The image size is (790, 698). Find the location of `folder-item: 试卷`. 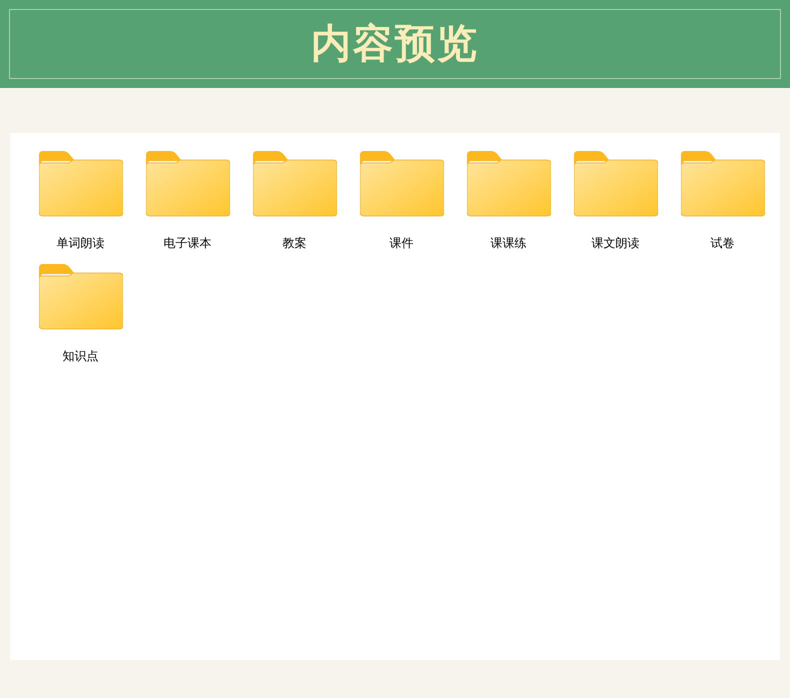

folder-item: 试卷 is located at coordinates (722, 201).